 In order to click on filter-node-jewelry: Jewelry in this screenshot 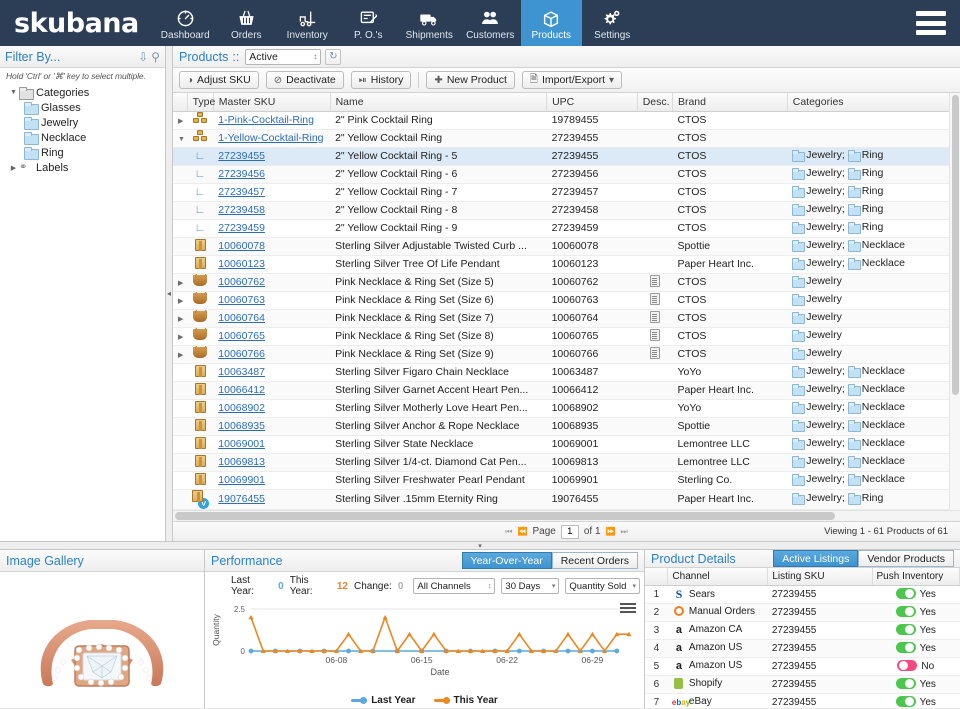, I will do `click(83, 122)`.